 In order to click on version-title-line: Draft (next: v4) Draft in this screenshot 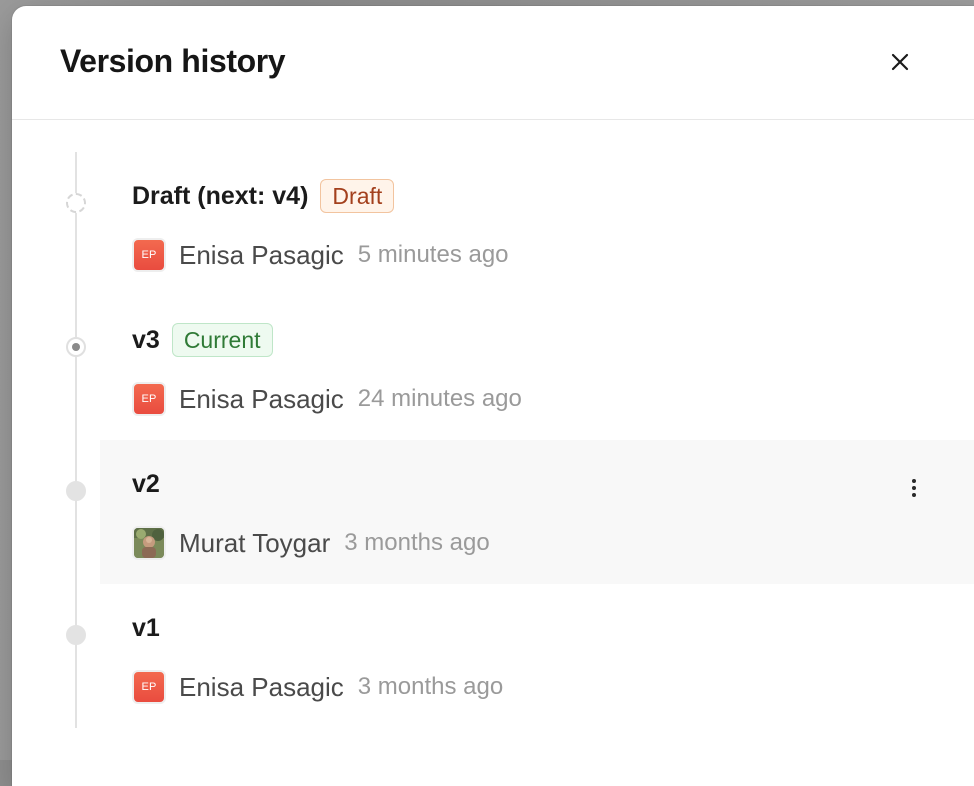, I will do `click(263, 196)`.